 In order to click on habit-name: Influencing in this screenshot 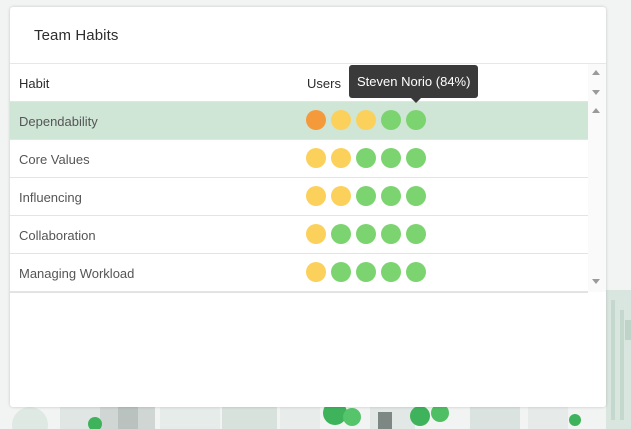, I will do `click(50, 197)`.